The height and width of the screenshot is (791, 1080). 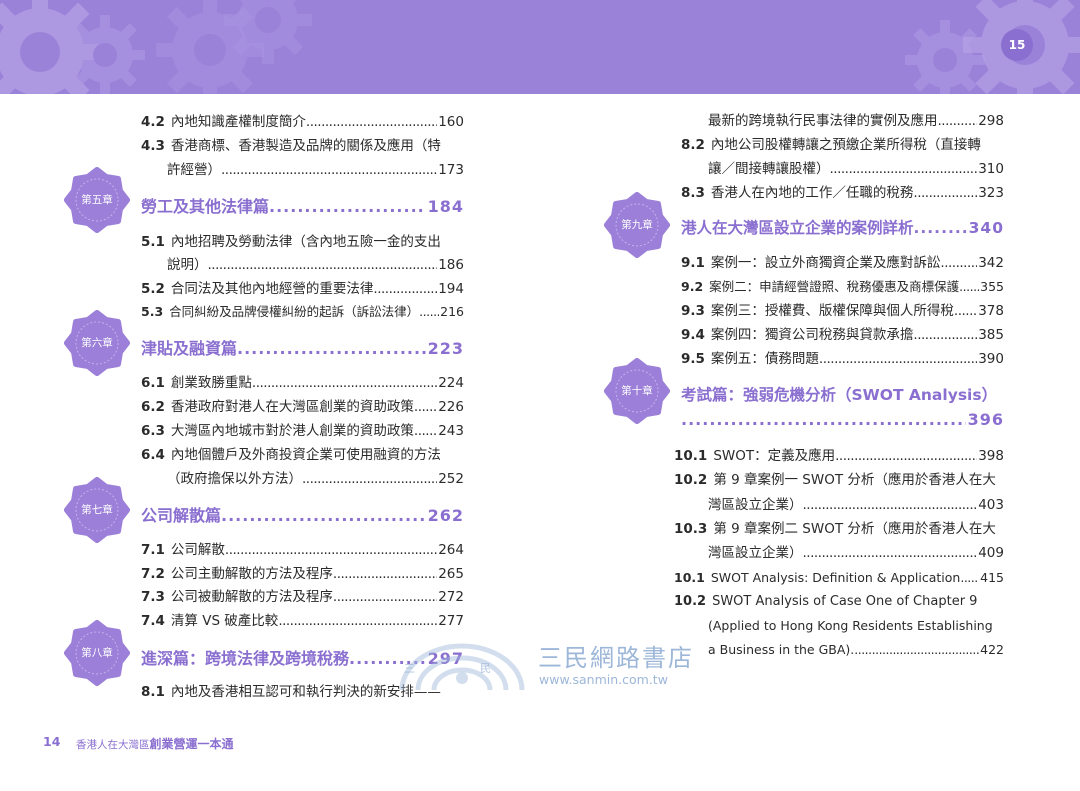 What do you see at coordinates (187, 265) in the screenshot?
I see `entry-title-continued: 說明）` at bounding box center [187, 265].